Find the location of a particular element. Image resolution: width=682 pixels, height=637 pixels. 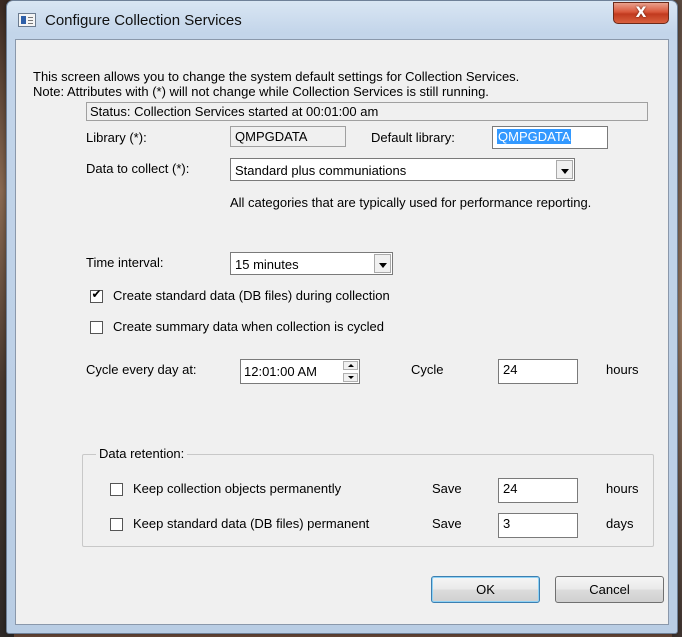

keep-standard-save-label: Save is located at coordinates (447, 523).